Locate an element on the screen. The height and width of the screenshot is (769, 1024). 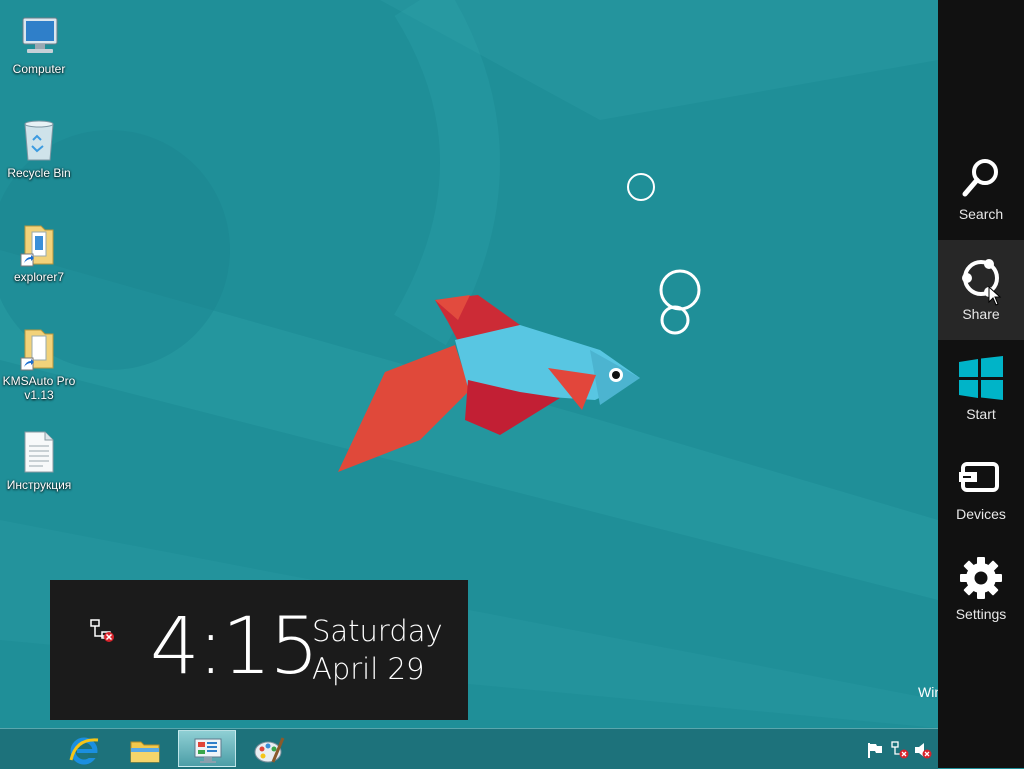
taskbar-paint is located at coordinates (269, 748).